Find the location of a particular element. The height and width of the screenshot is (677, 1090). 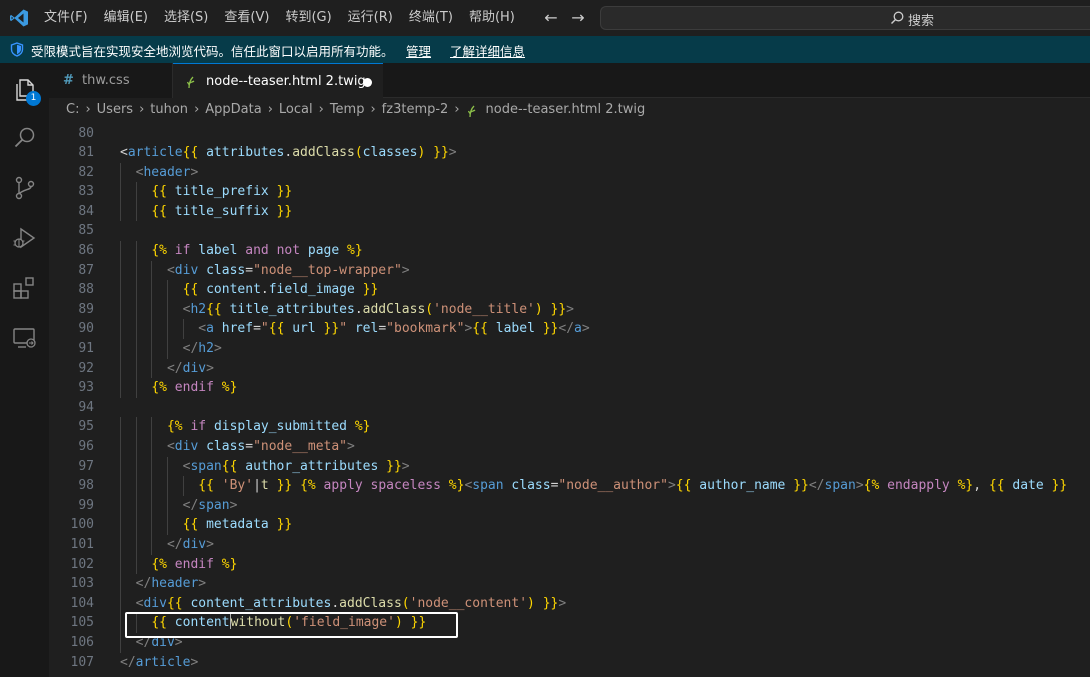

banner-manage-link: 管理 is located at coordinates (418, 50).